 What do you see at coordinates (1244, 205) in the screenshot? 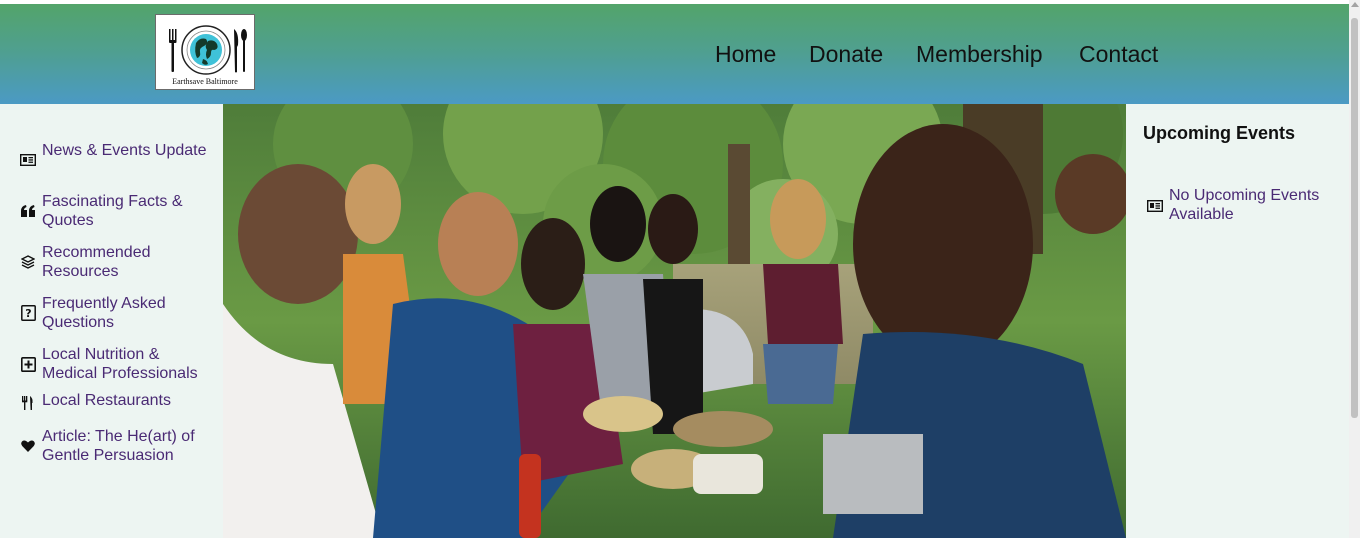
I see `event-item-label: No Upcoming Events Available` at bounding box center [1244, 205].